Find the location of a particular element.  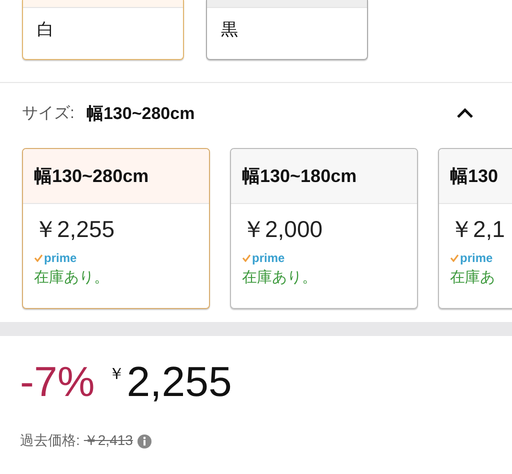

size-name: 幅130 is located at coordinates (474, 176).